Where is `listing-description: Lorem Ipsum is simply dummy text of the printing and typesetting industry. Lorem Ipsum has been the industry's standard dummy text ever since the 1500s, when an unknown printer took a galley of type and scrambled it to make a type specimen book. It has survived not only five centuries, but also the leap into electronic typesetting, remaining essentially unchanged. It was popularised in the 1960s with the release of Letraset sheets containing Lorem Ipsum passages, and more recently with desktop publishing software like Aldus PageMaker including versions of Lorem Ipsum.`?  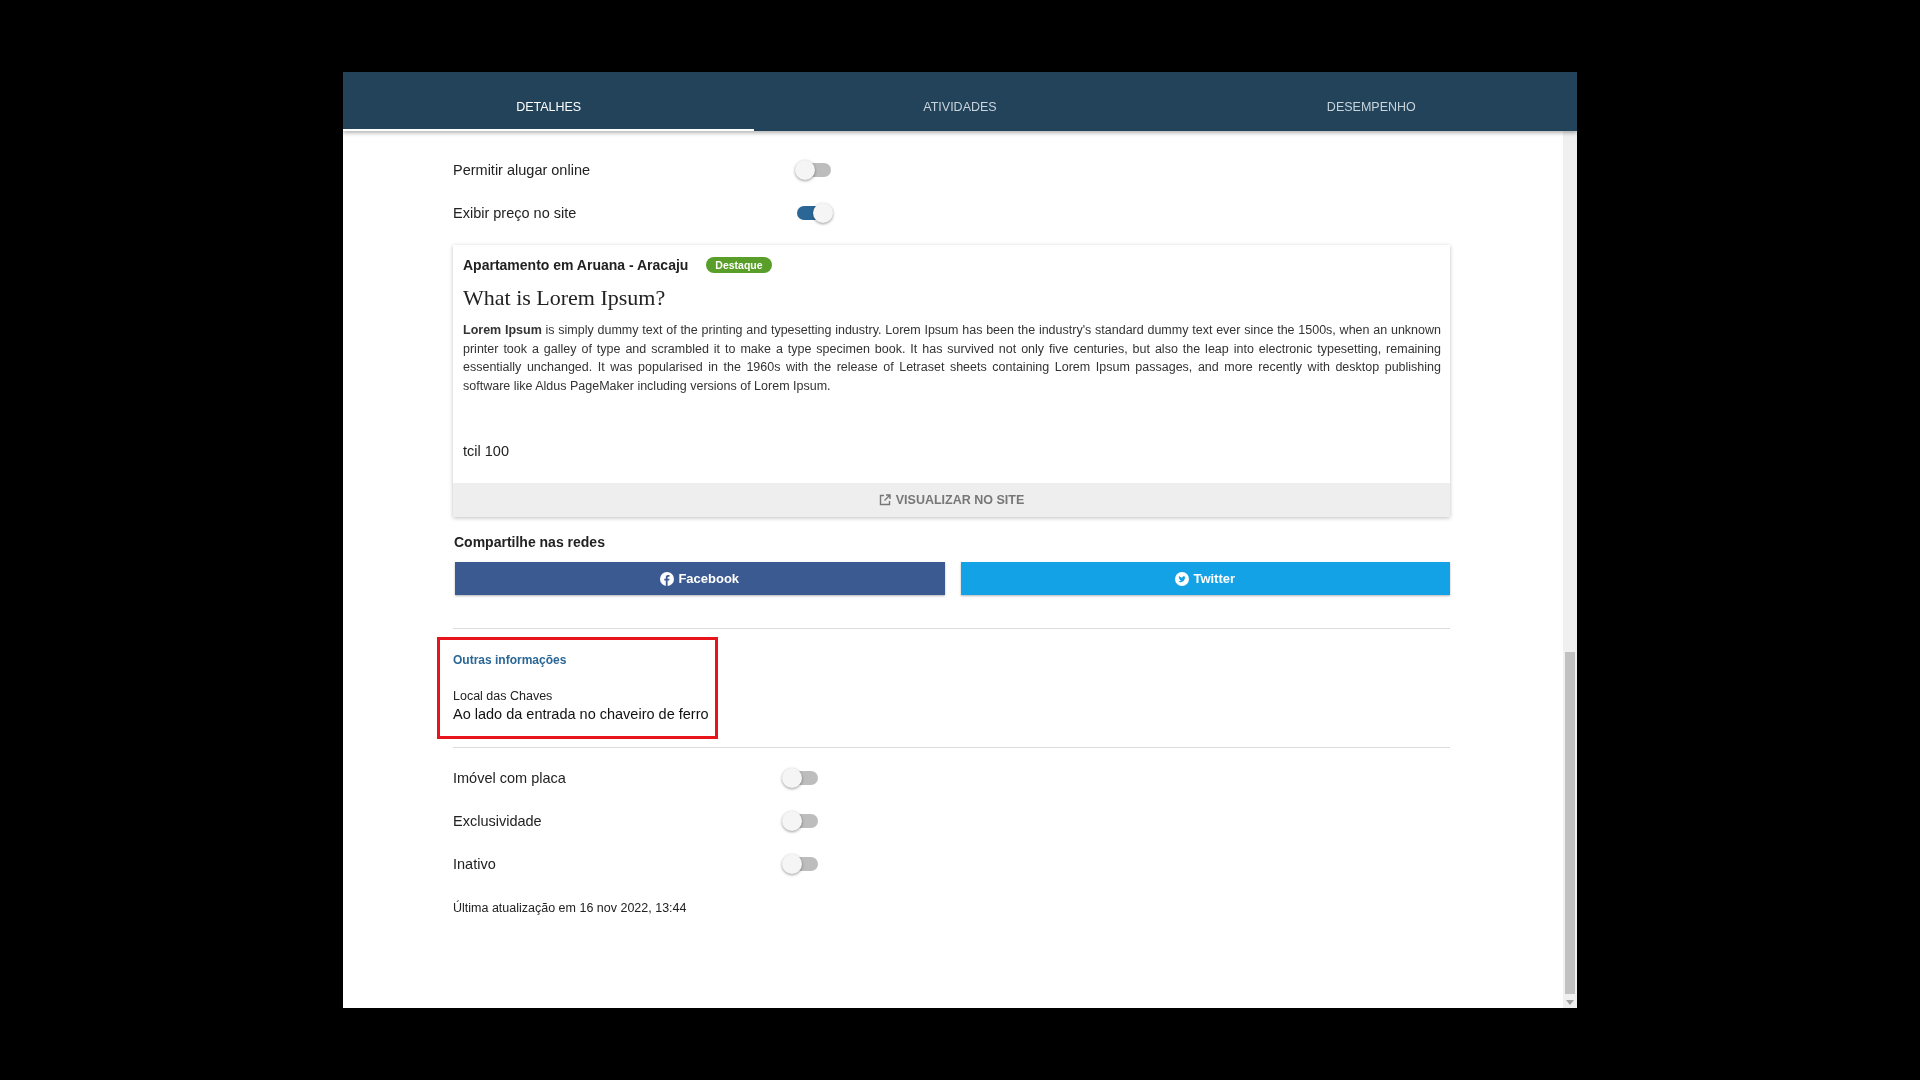
listing-description: Lorem Ipsum is simply dummy text of the printing and typesetting industry. Lorem Ipsum has been the industry's standard dummy text ever since the 1500s, when an unknown printer took a galley of type and scrambled it to make a type specimen book. It has survived not only five centuries, but also the leap into electronic typesetting, remaining essentially unchanged. It was popularised in the 1960s with the release of Letraset sheets containing Lorem Ipsum passages, and more recently with desktop publishing software like Aldus PageMaker including versions of Lorem Ipsum. is located at coordinates (952, 358).